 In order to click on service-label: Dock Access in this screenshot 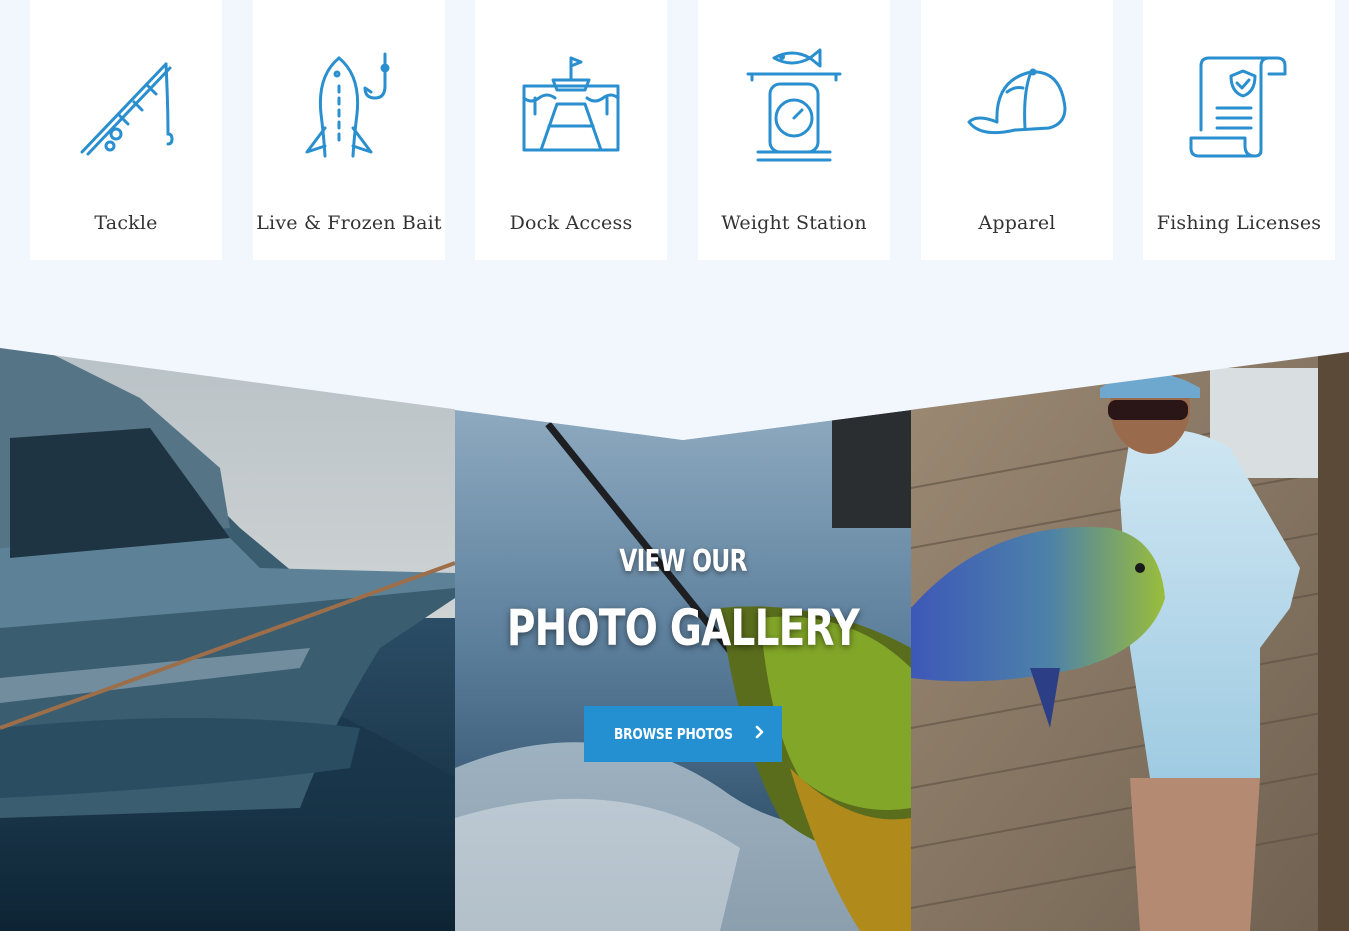, I will do `click(571, 223)`.